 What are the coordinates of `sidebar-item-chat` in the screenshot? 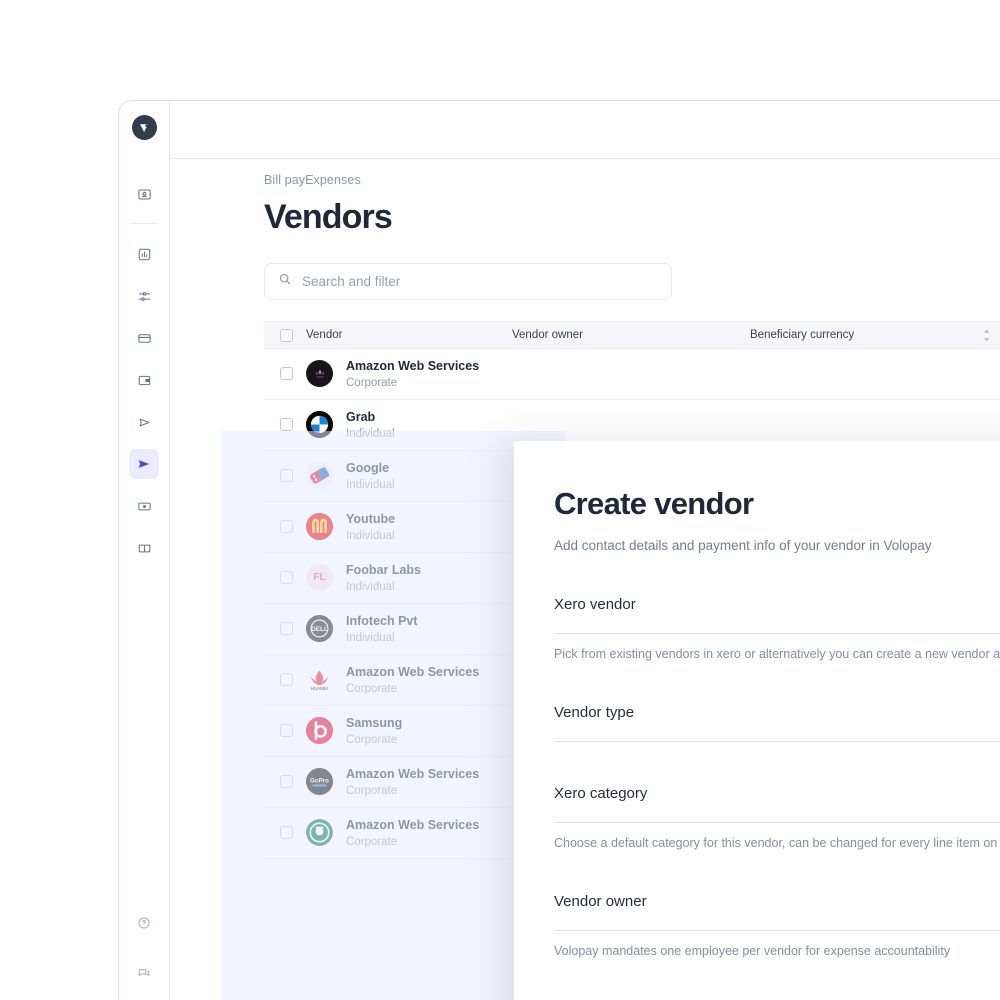 It's located at (144, 973).